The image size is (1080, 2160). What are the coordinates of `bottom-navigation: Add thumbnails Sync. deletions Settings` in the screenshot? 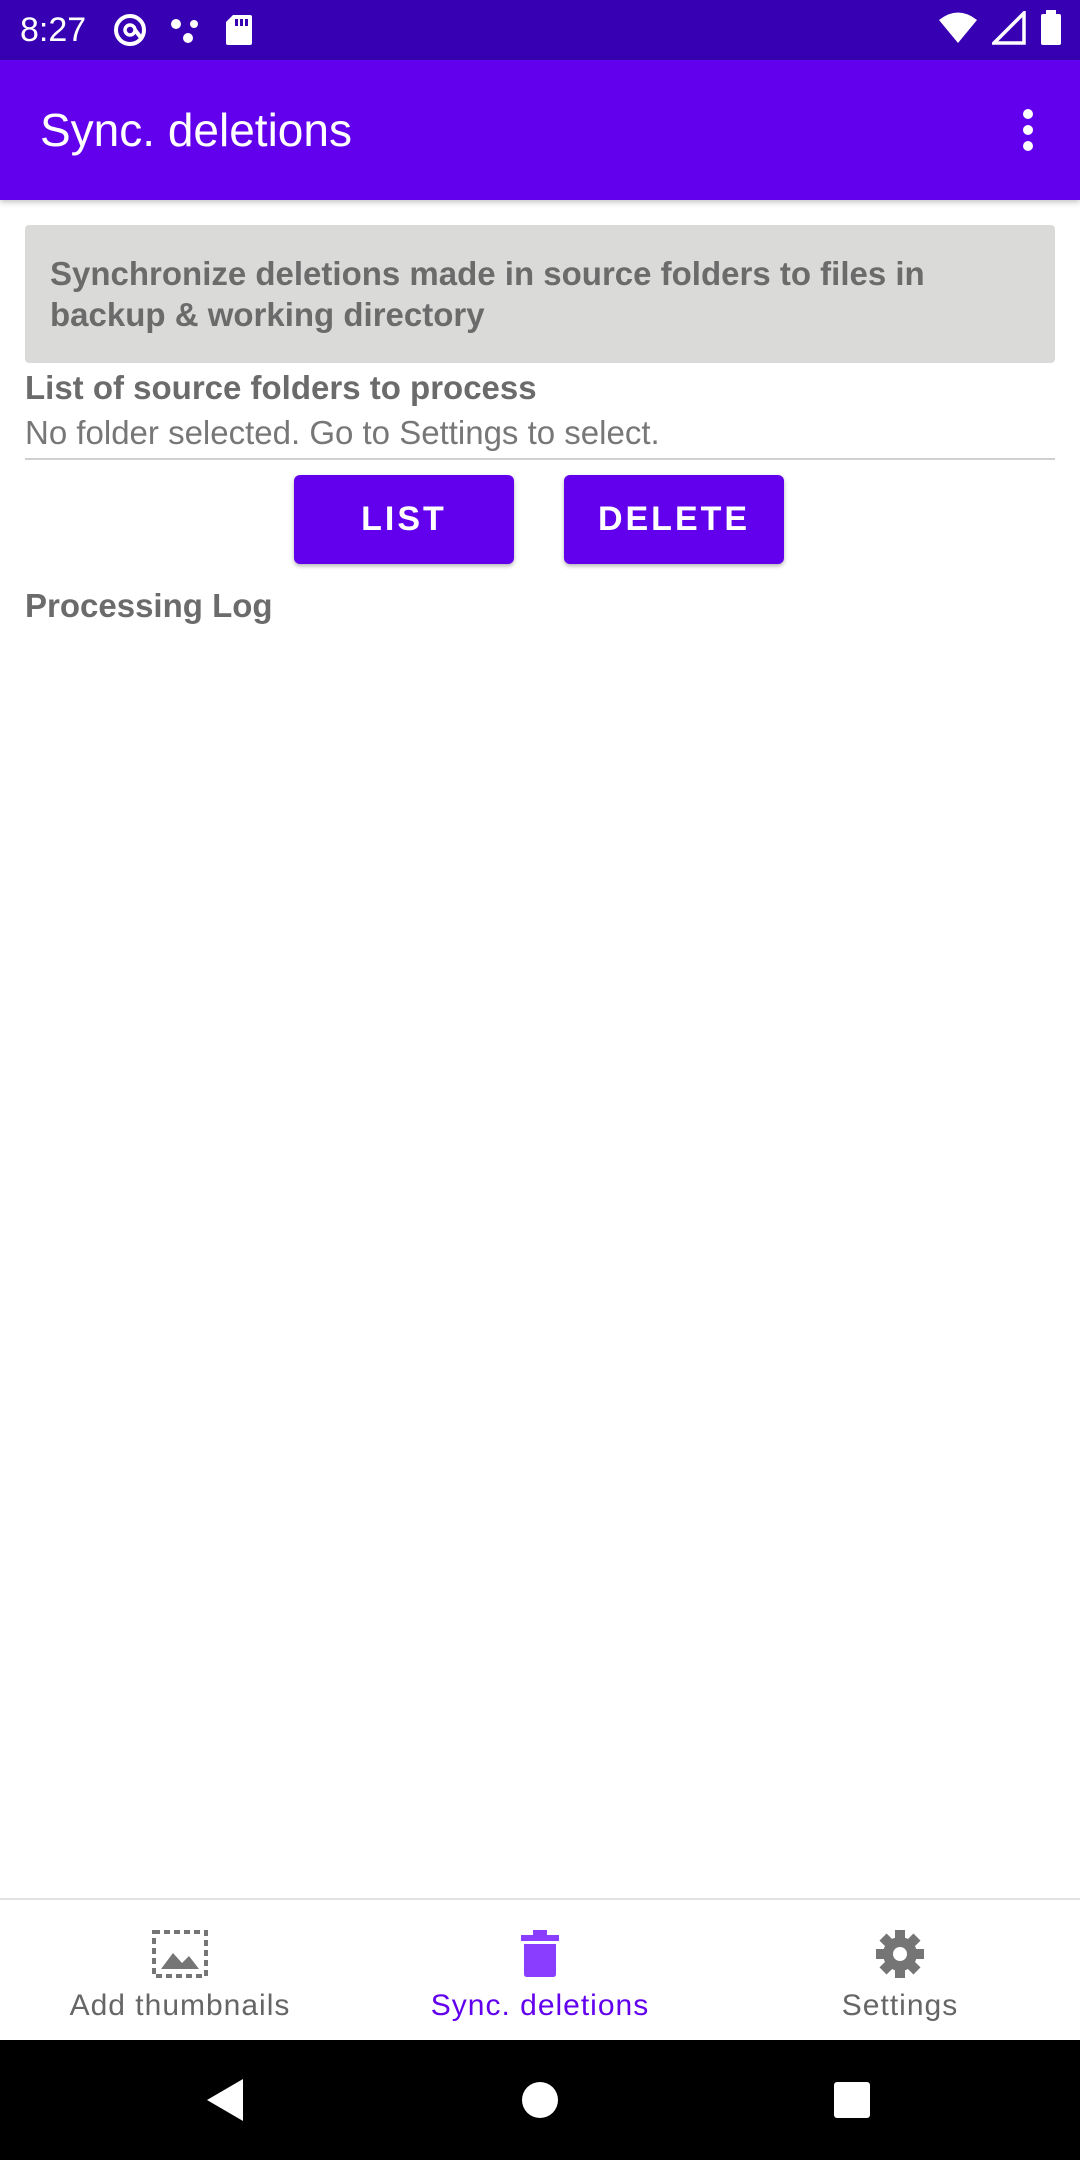 It's located at (540, 1970).